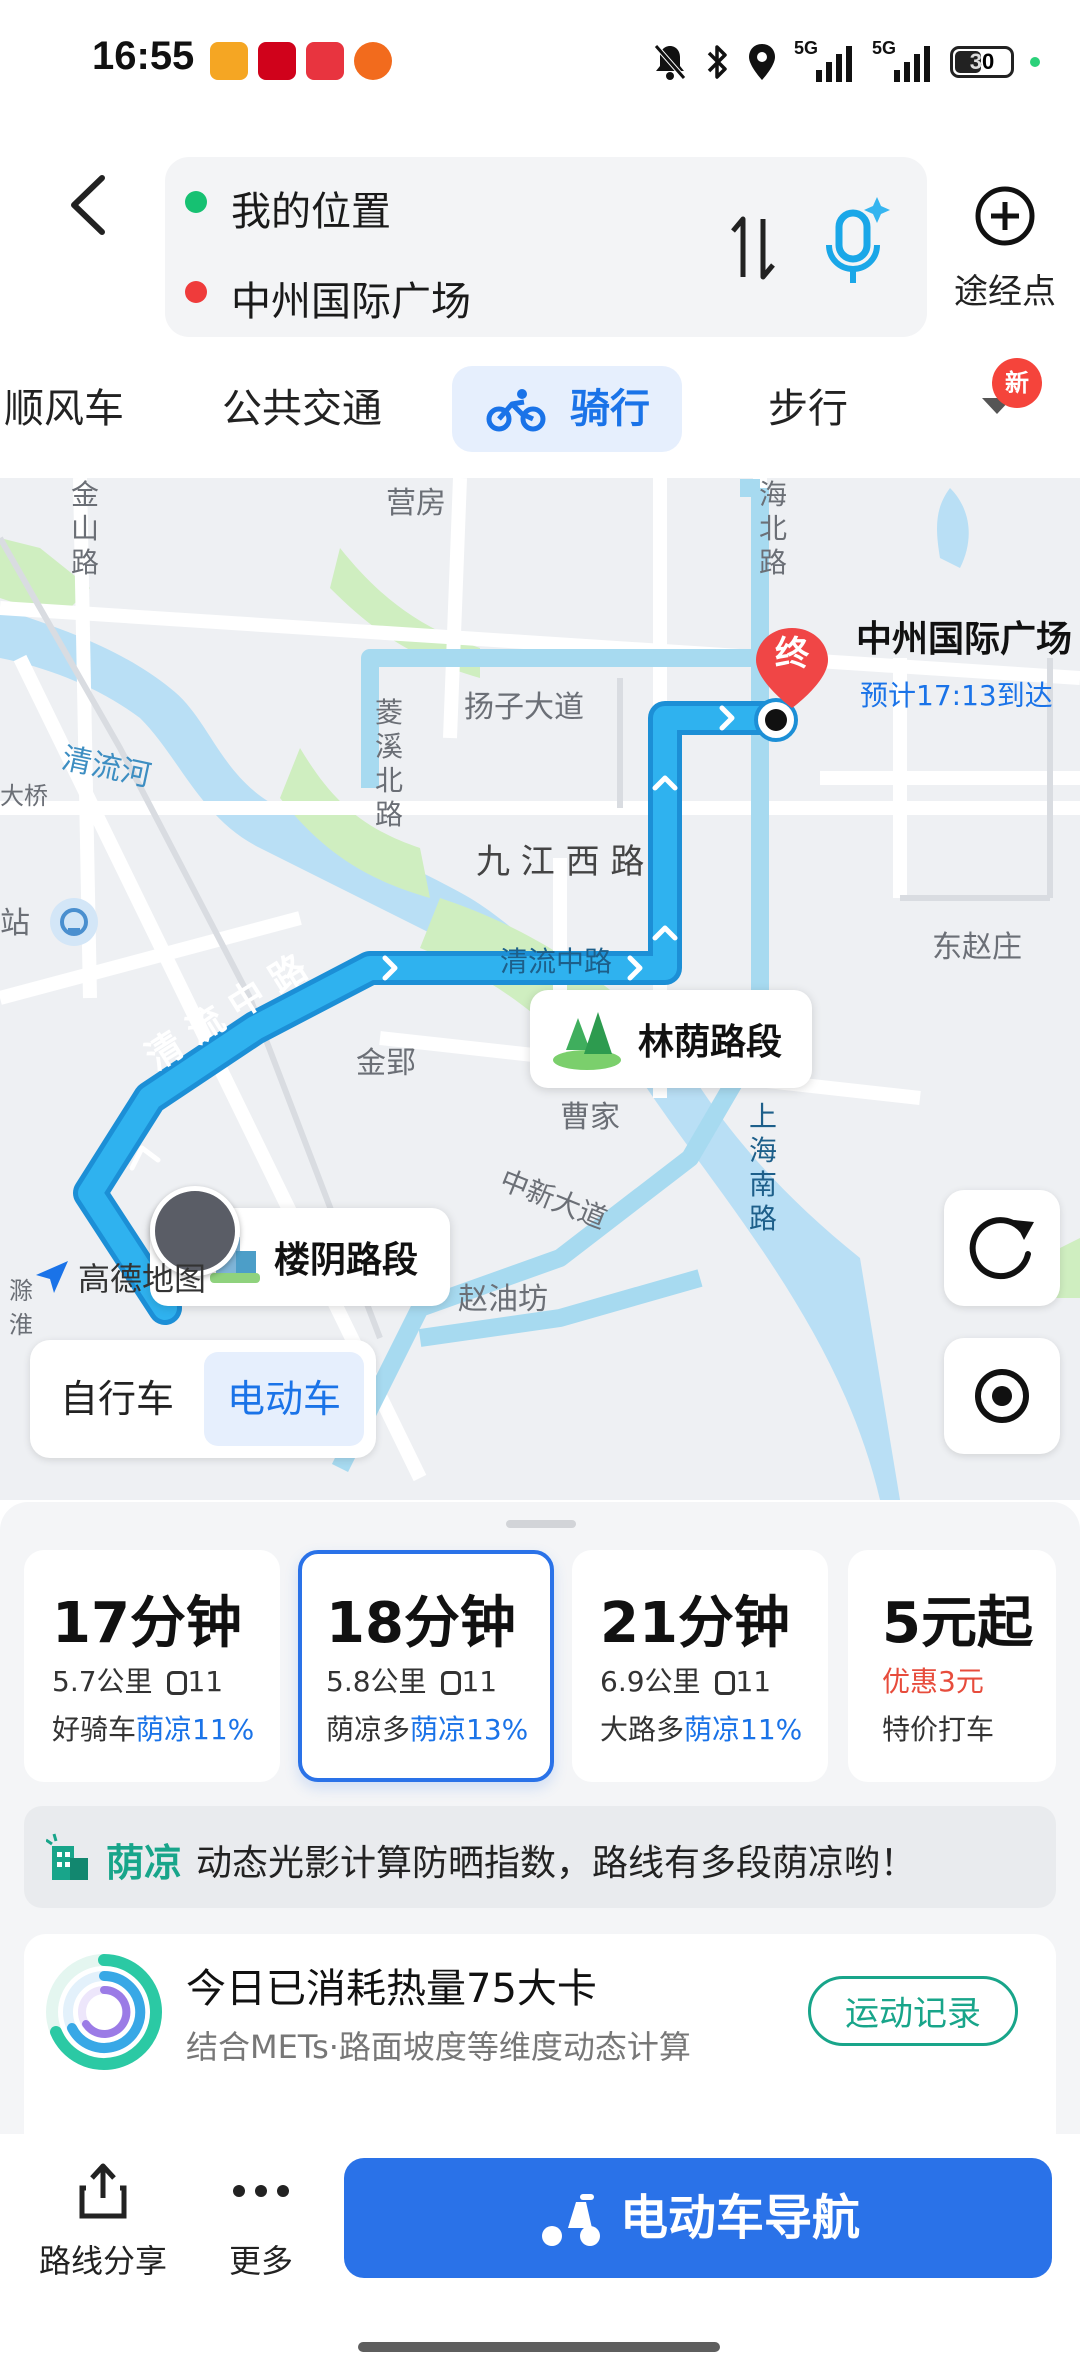 Image resolution: width=1080 pixels, height=2374 pixels. What do you see at coordinates (717, 62) in the screenshot?
I see `bluetooth-icon` at bounding box center [717, 62].